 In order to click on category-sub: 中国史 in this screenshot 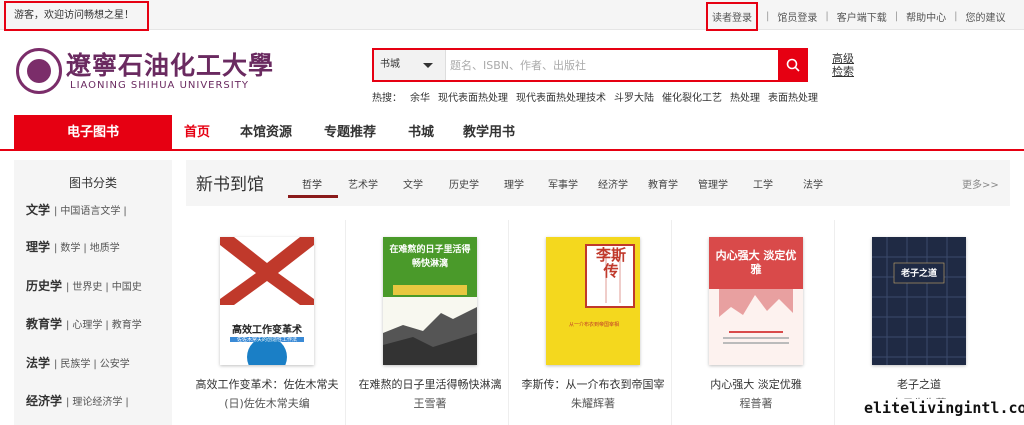, I will do `click(127, 285)`.